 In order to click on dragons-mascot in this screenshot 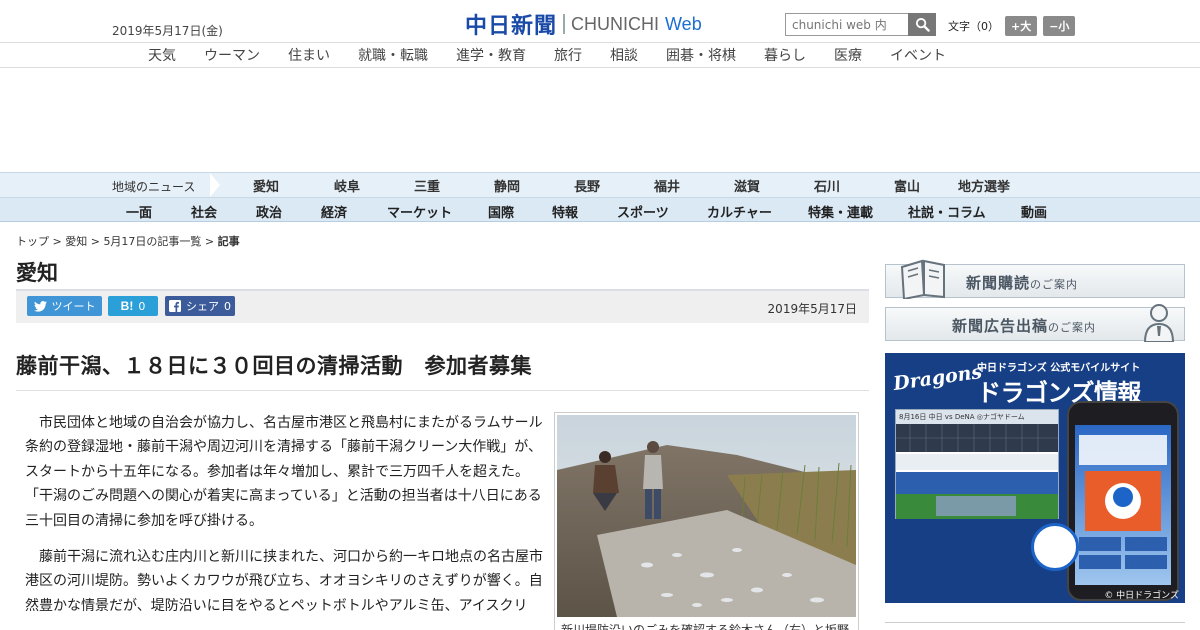, I will do `click(1055, 547)`.